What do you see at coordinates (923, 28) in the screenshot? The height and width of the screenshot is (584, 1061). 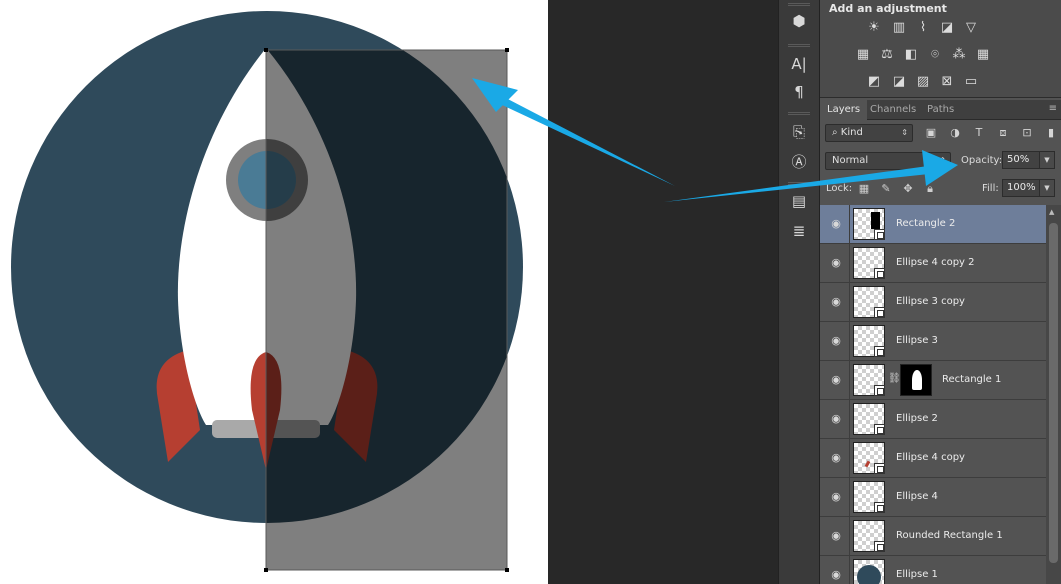 I see `curves-icon: ⌇` at bounding box center [923, 28].